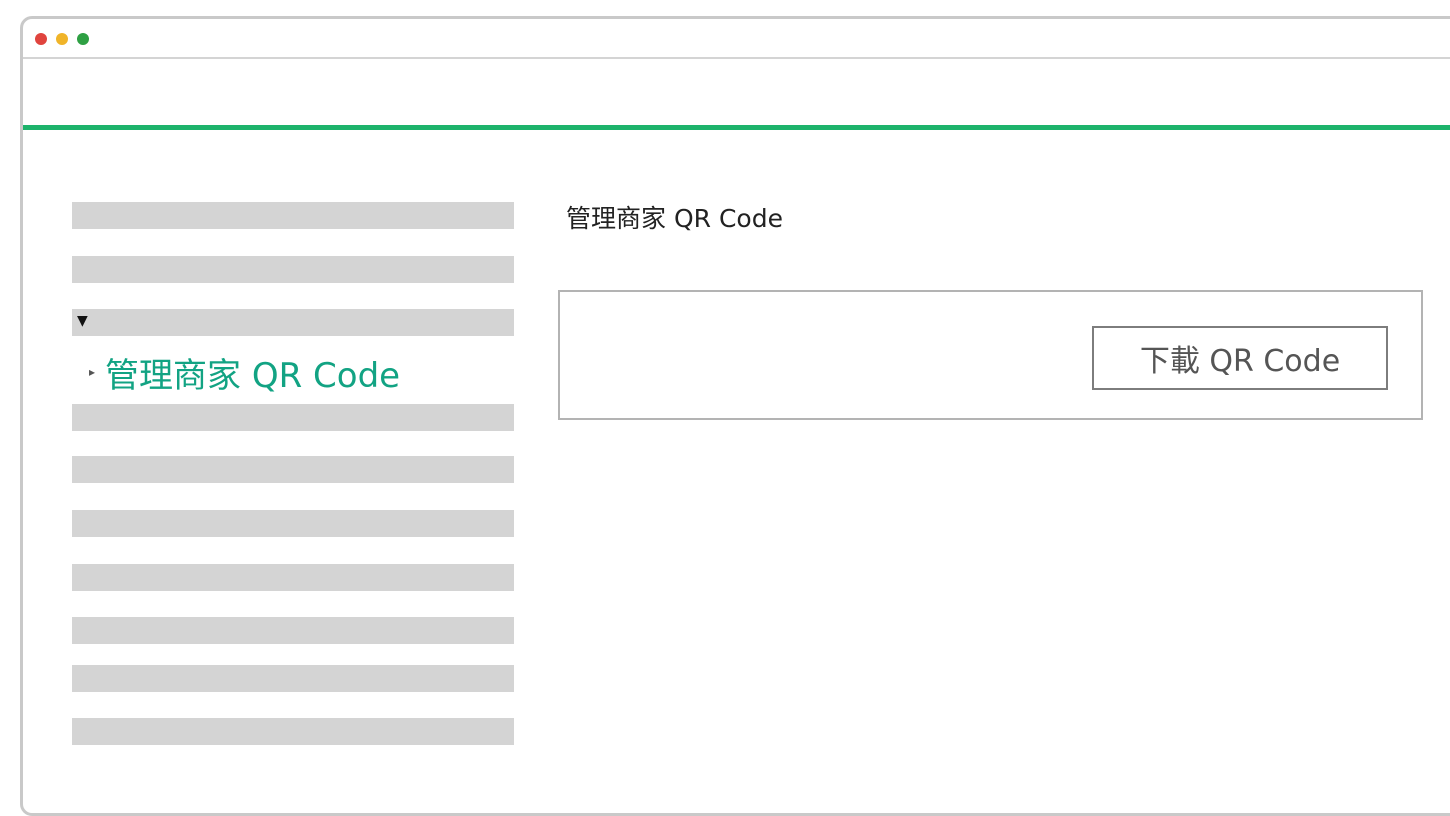  I want to click on window-titlebar, so click(736, 39).